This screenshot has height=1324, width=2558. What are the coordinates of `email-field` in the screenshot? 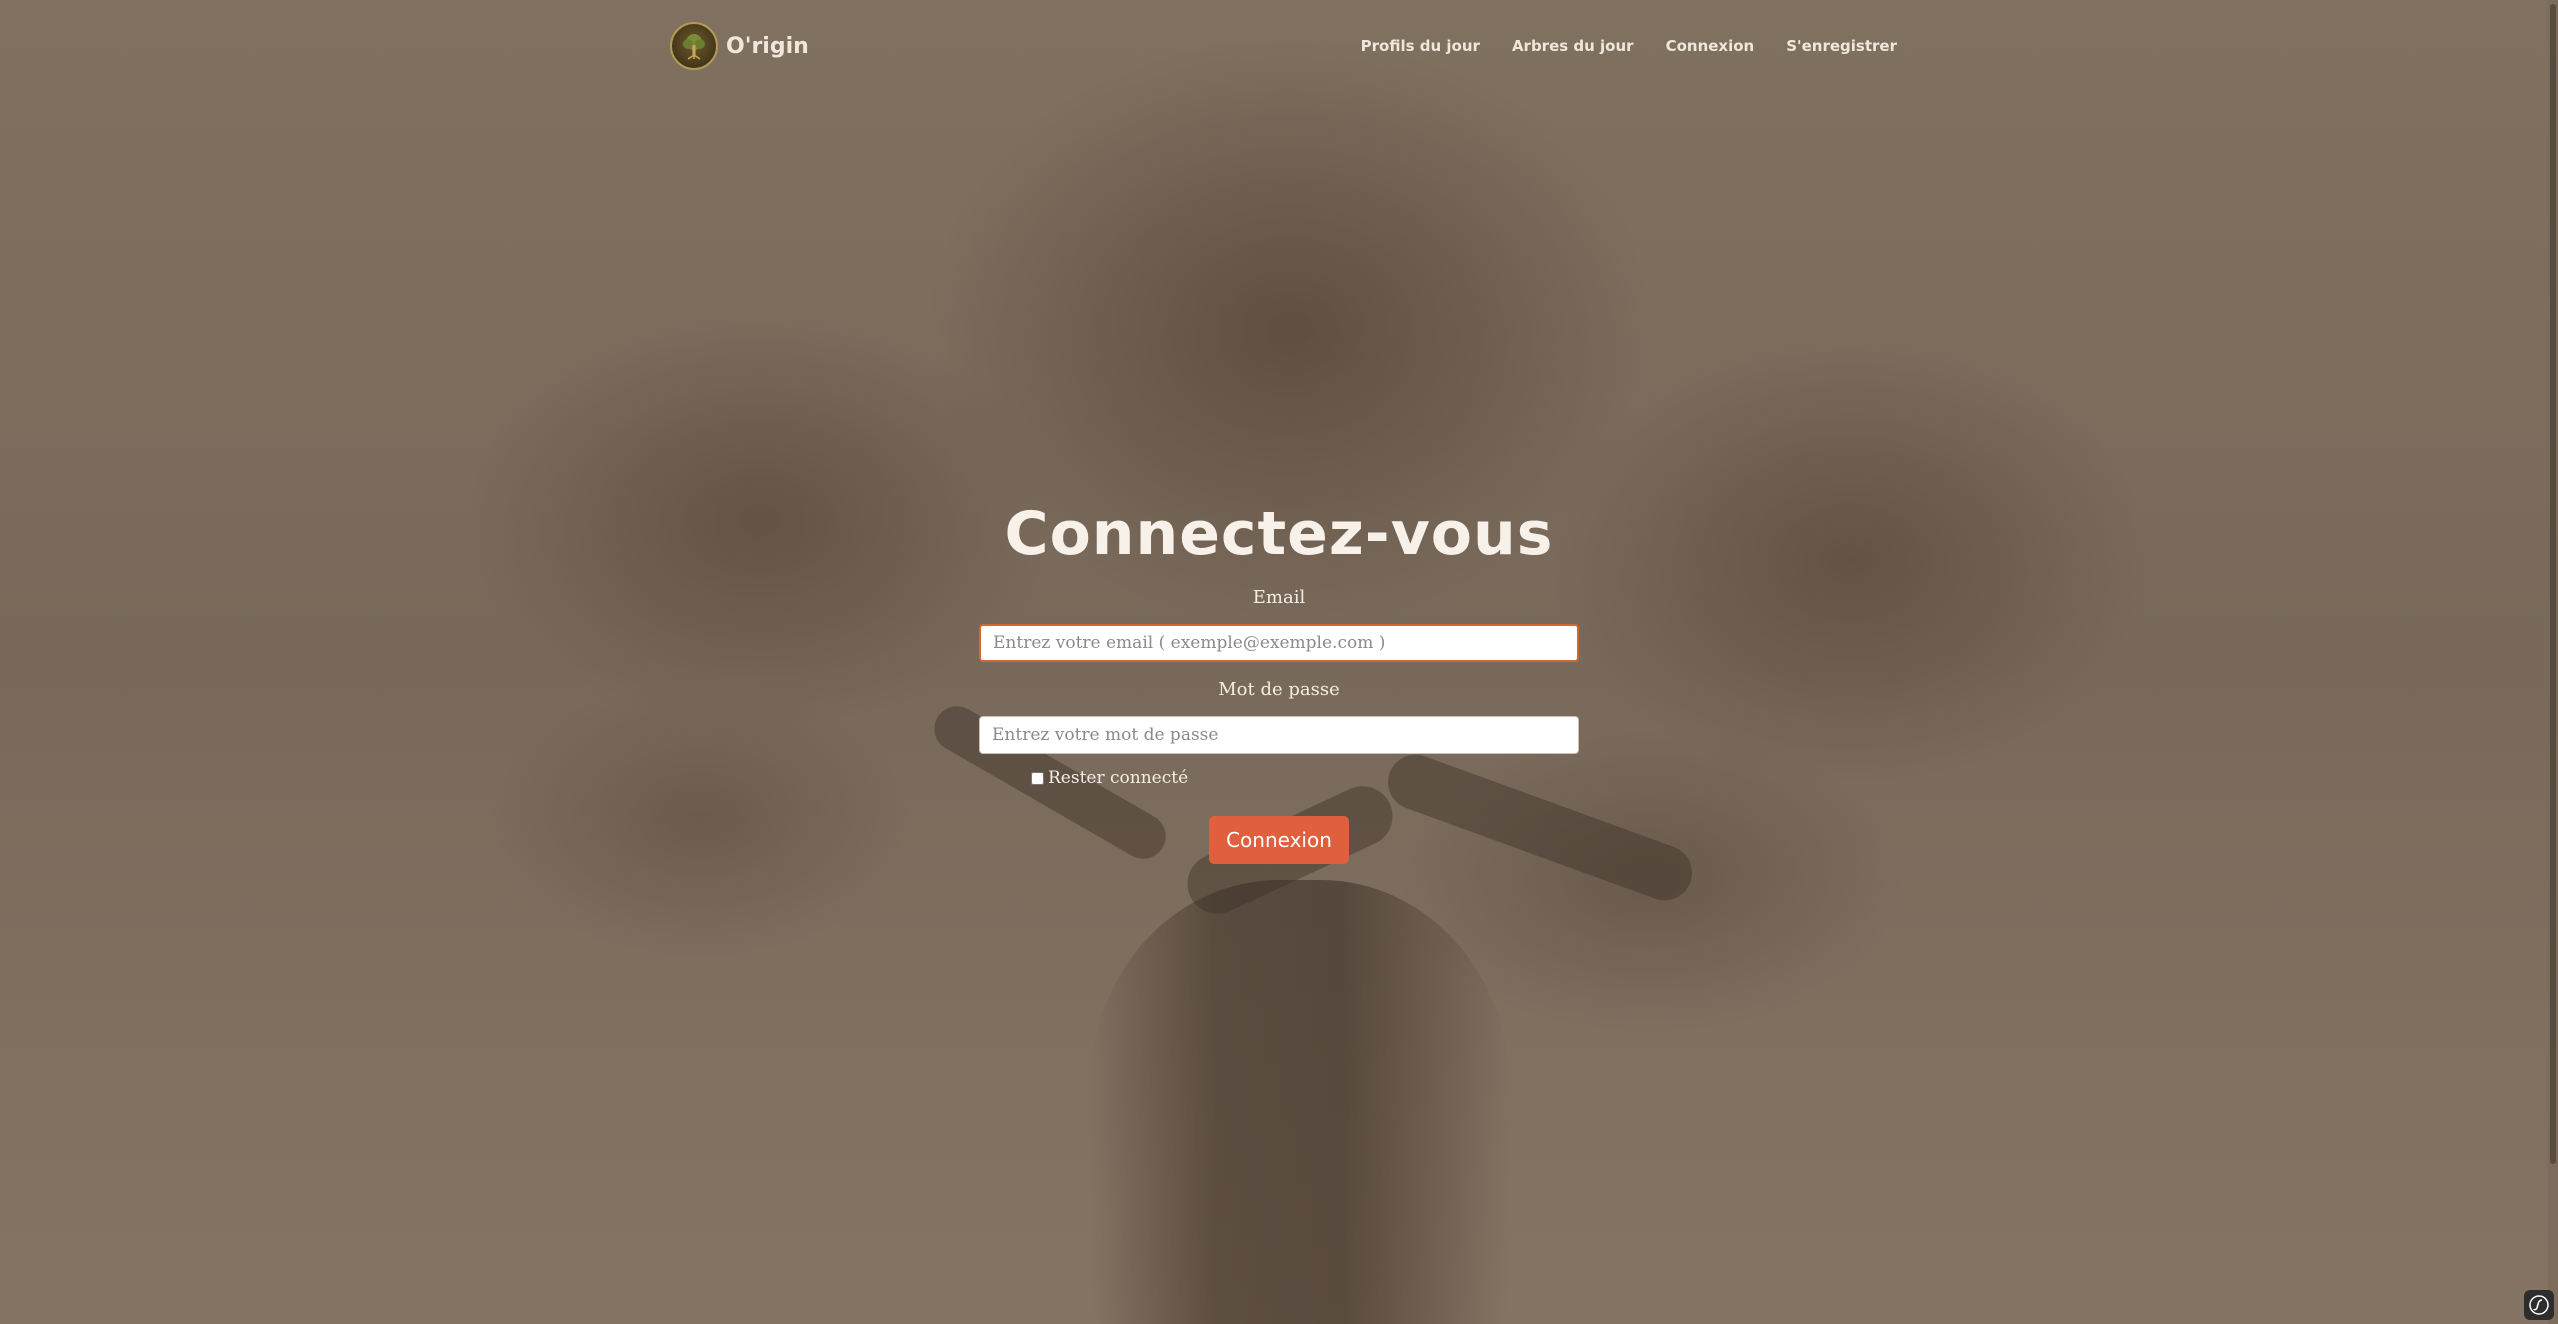 It's located at (1279, 643).